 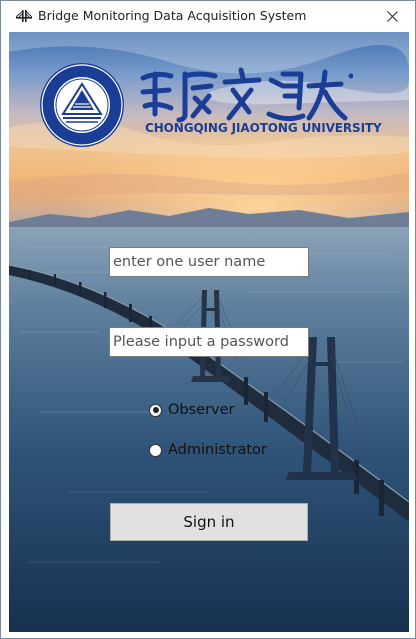 What do you see at coordinates (201, 410) in the screenshot?
I see `role-label-observer: Observer` at bounding box center [201, 410].